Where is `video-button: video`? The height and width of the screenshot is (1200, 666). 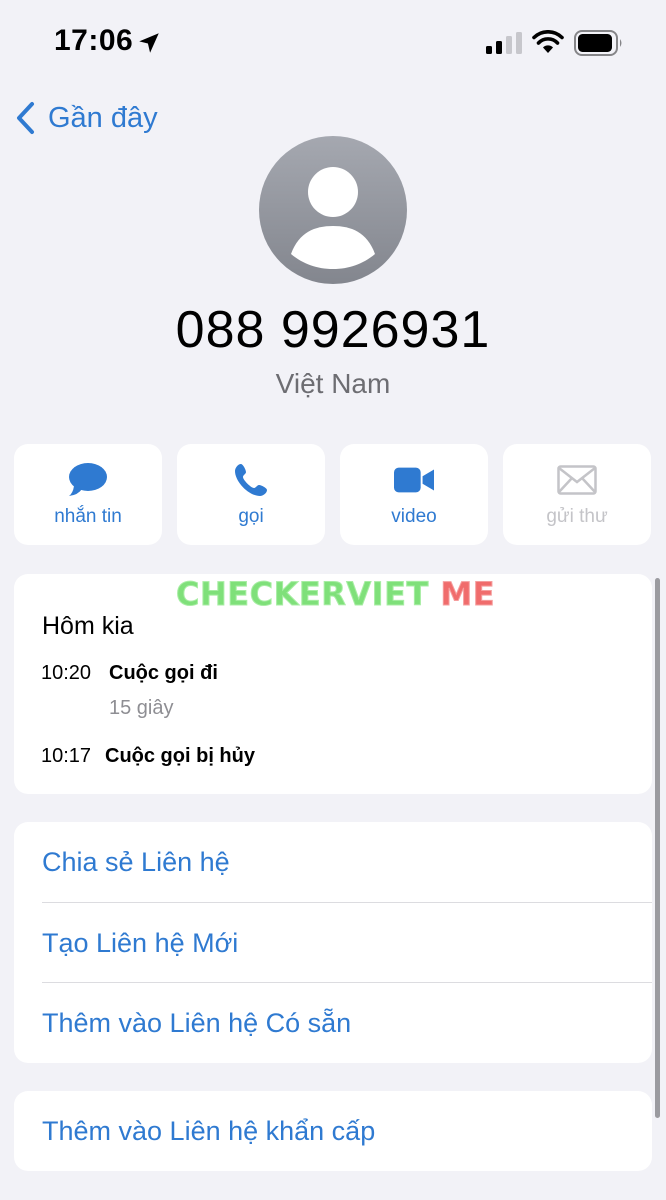 video-button: video is located at coordinates (414, 494).